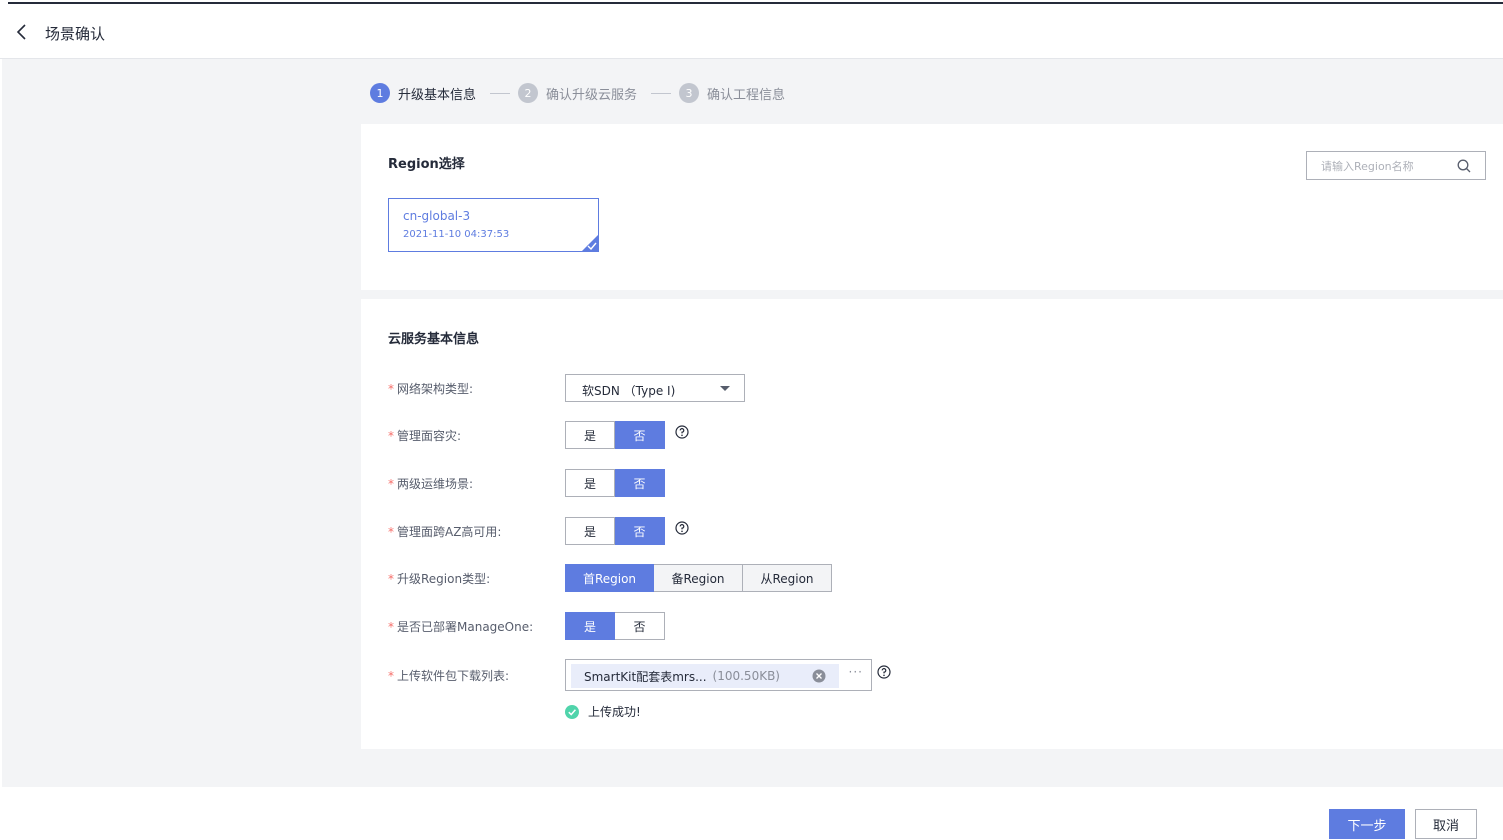 The height and width of the screenshot is (840, 1503). What do you see at coordinates (787, 578) in the screenshot?
I see `region-type-secondary-button: 从Region` at bounding box center [787, 578].